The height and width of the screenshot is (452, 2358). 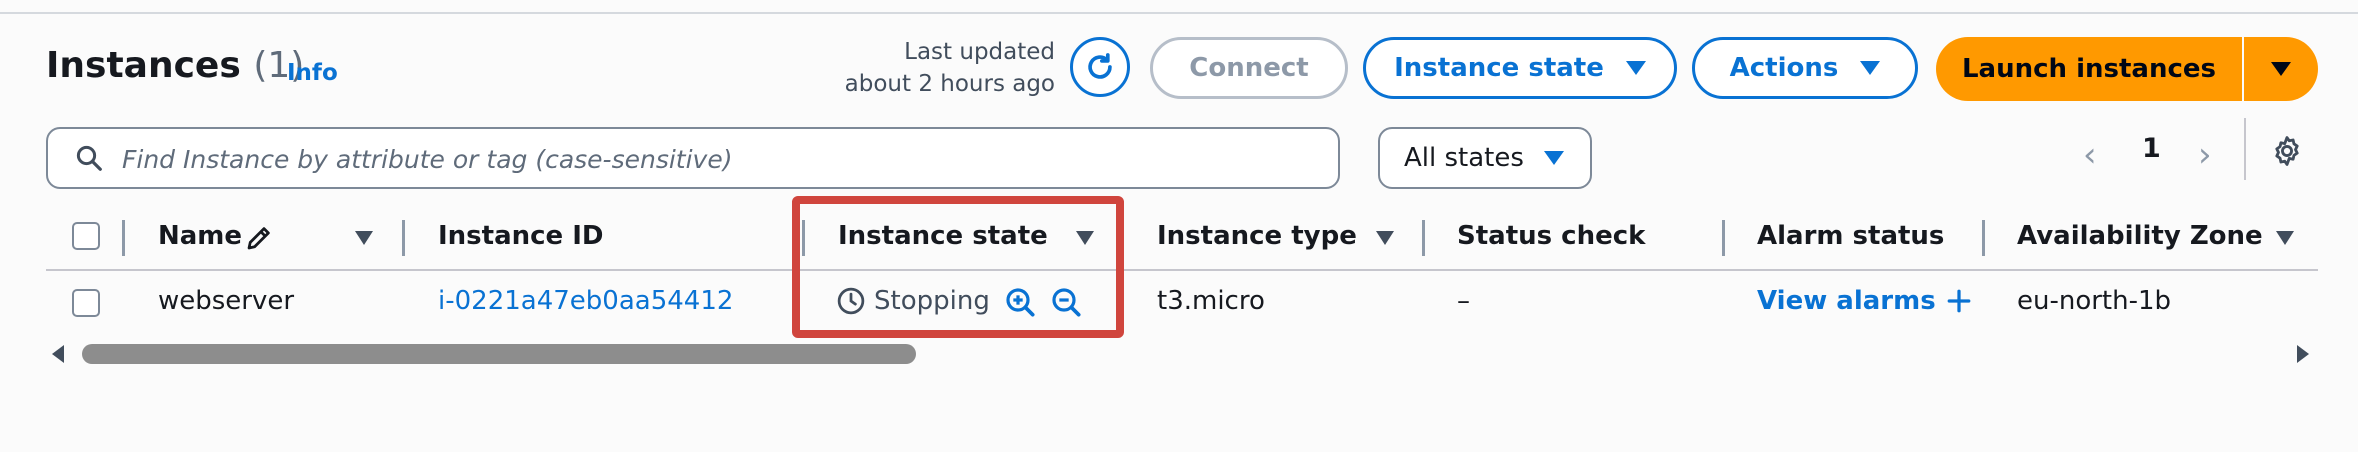 I want to click on horizontal-scrollbar-thumb, so click(x=499, y=354).